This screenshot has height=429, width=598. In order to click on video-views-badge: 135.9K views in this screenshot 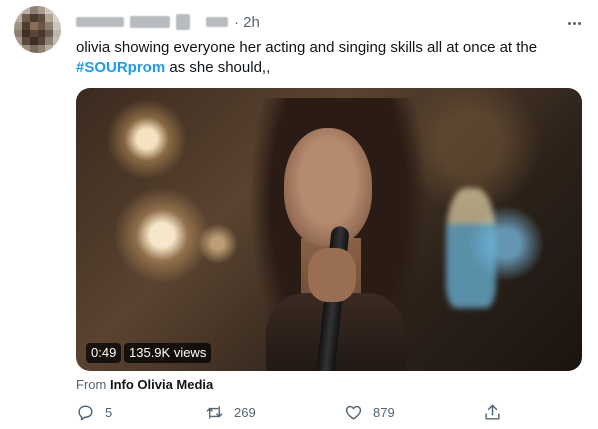, I will do `click(168, 353)`.